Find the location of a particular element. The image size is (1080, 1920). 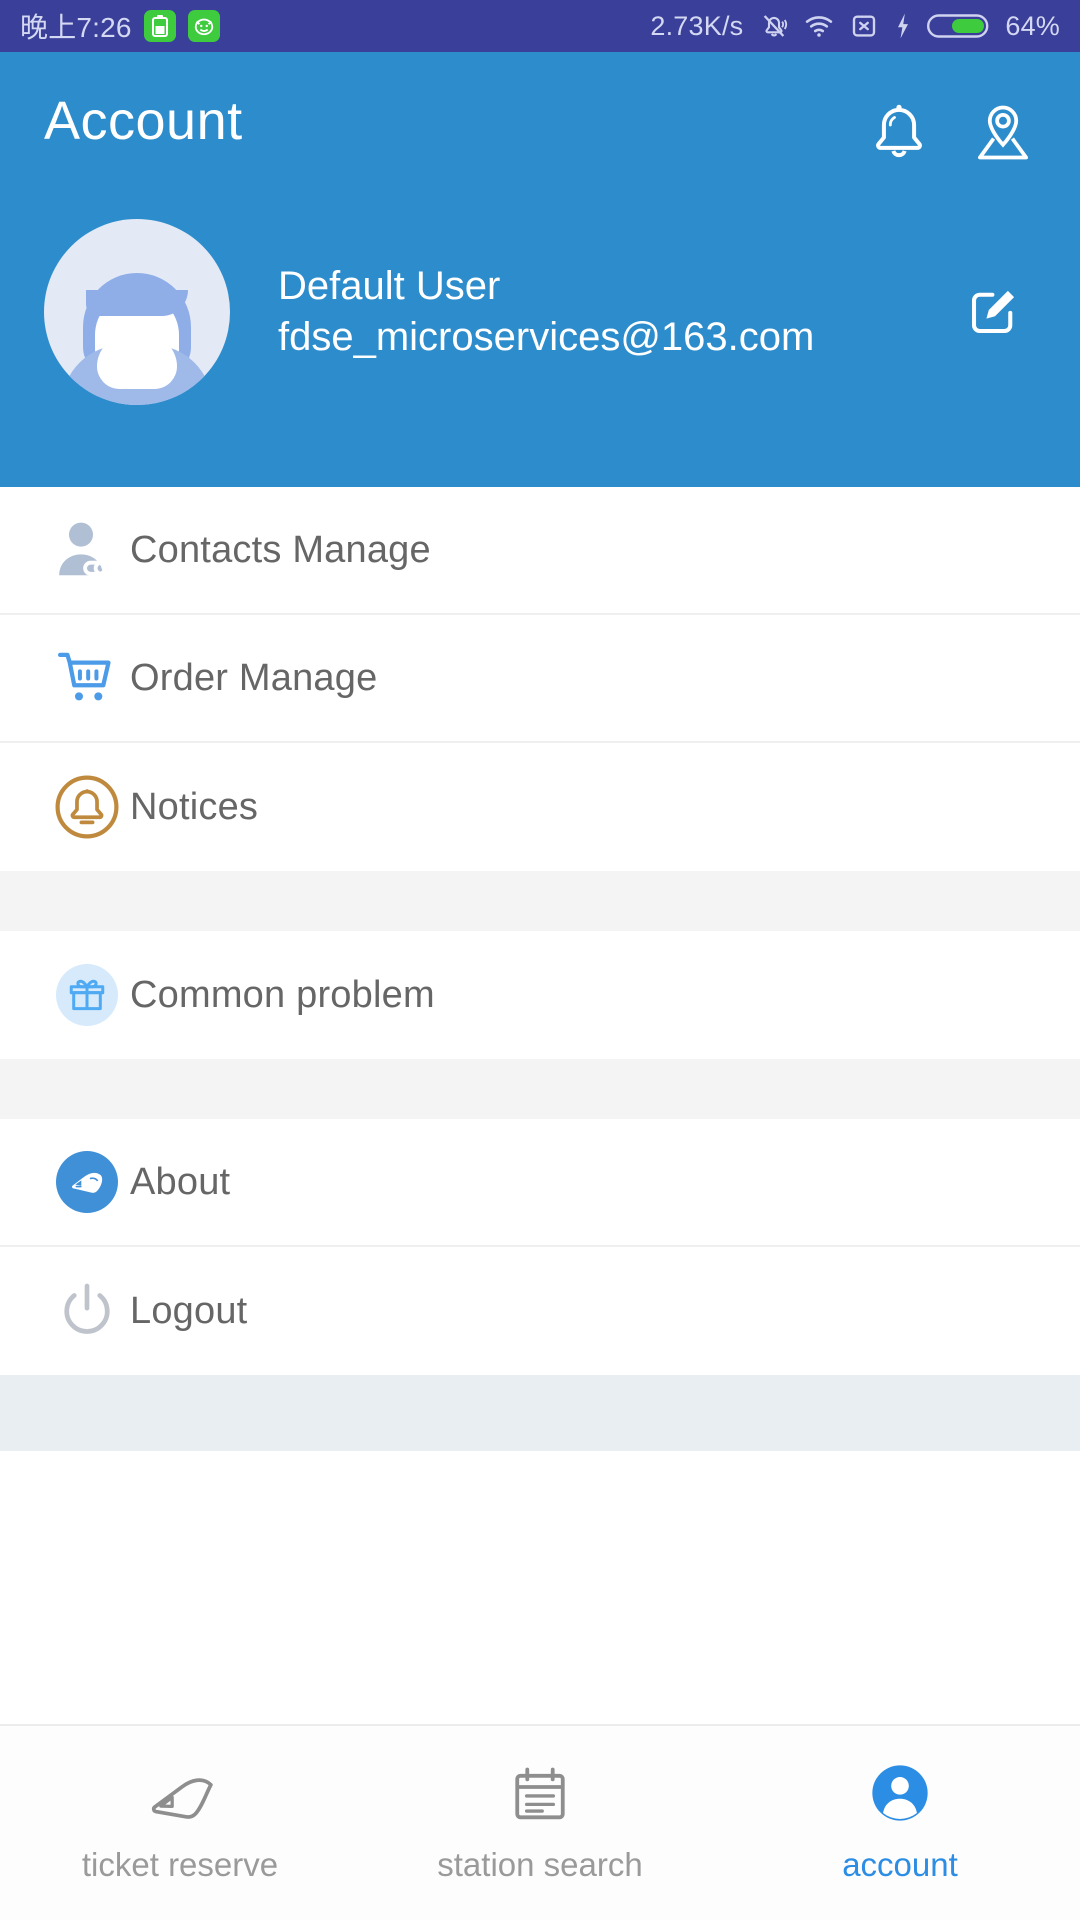

bell-circle-icon is located at coordinates (87, 807).